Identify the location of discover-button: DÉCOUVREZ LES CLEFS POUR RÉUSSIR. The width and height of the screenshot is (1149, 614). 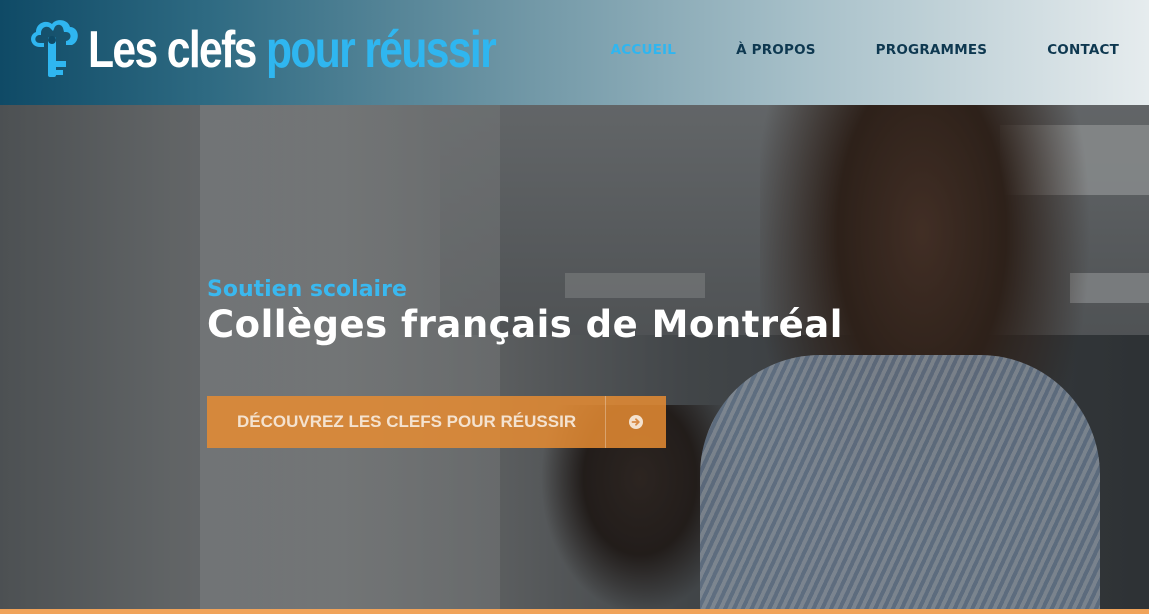
(436, 422).